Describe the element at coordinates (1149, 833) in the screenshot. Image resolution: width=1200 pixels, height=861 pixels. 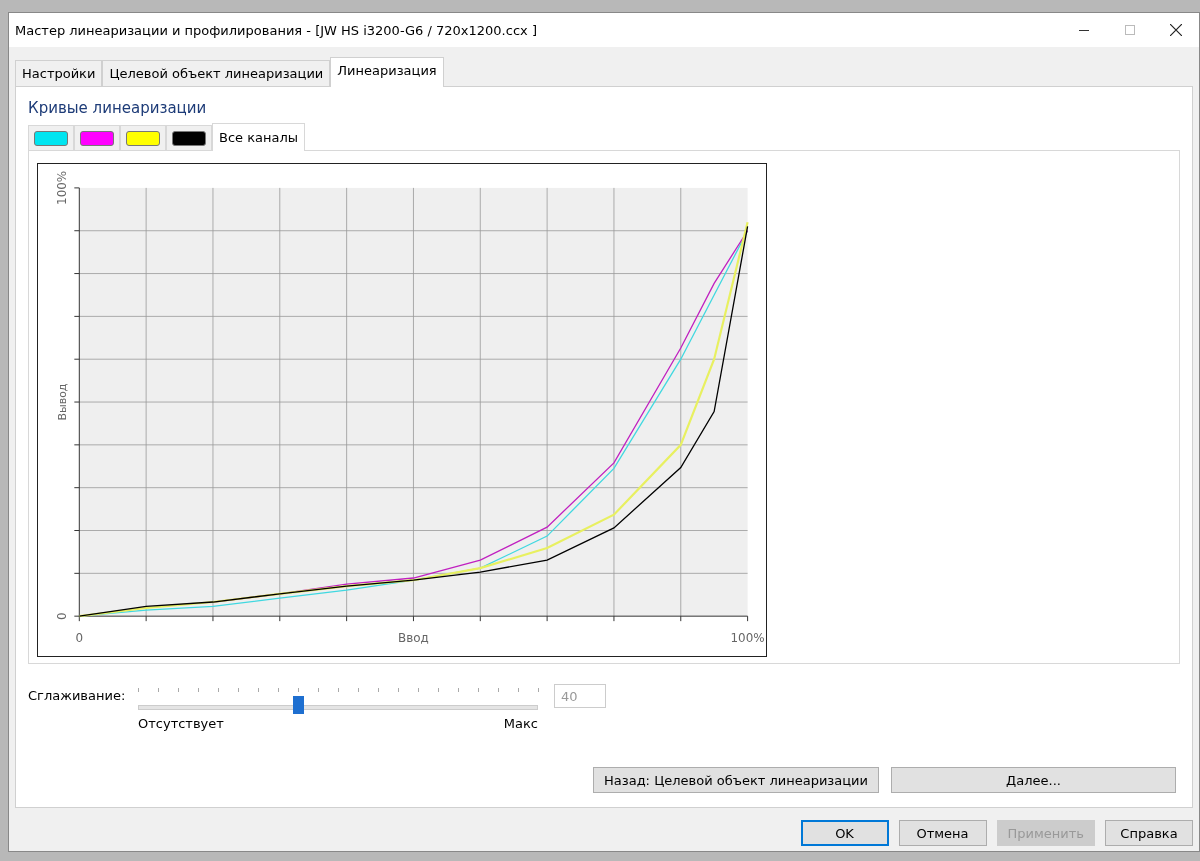
I see `dialog-button: Справка` at that location.